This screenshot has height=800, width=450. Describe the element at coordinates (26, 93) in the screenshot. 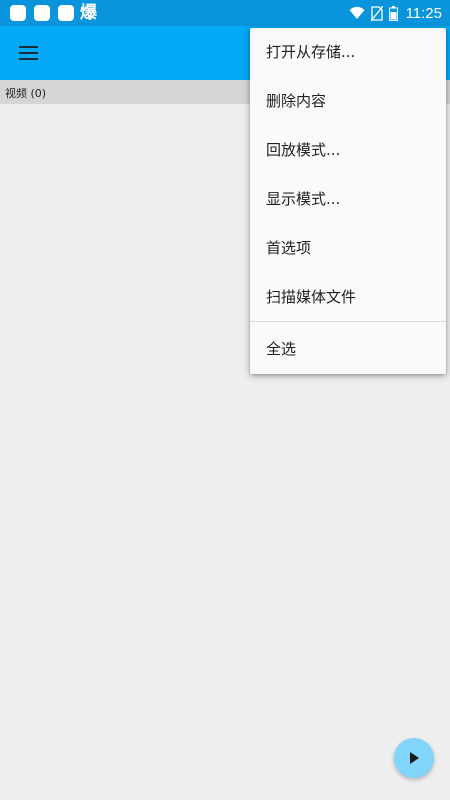

I see `section-label: 视频 (0)` at that location.